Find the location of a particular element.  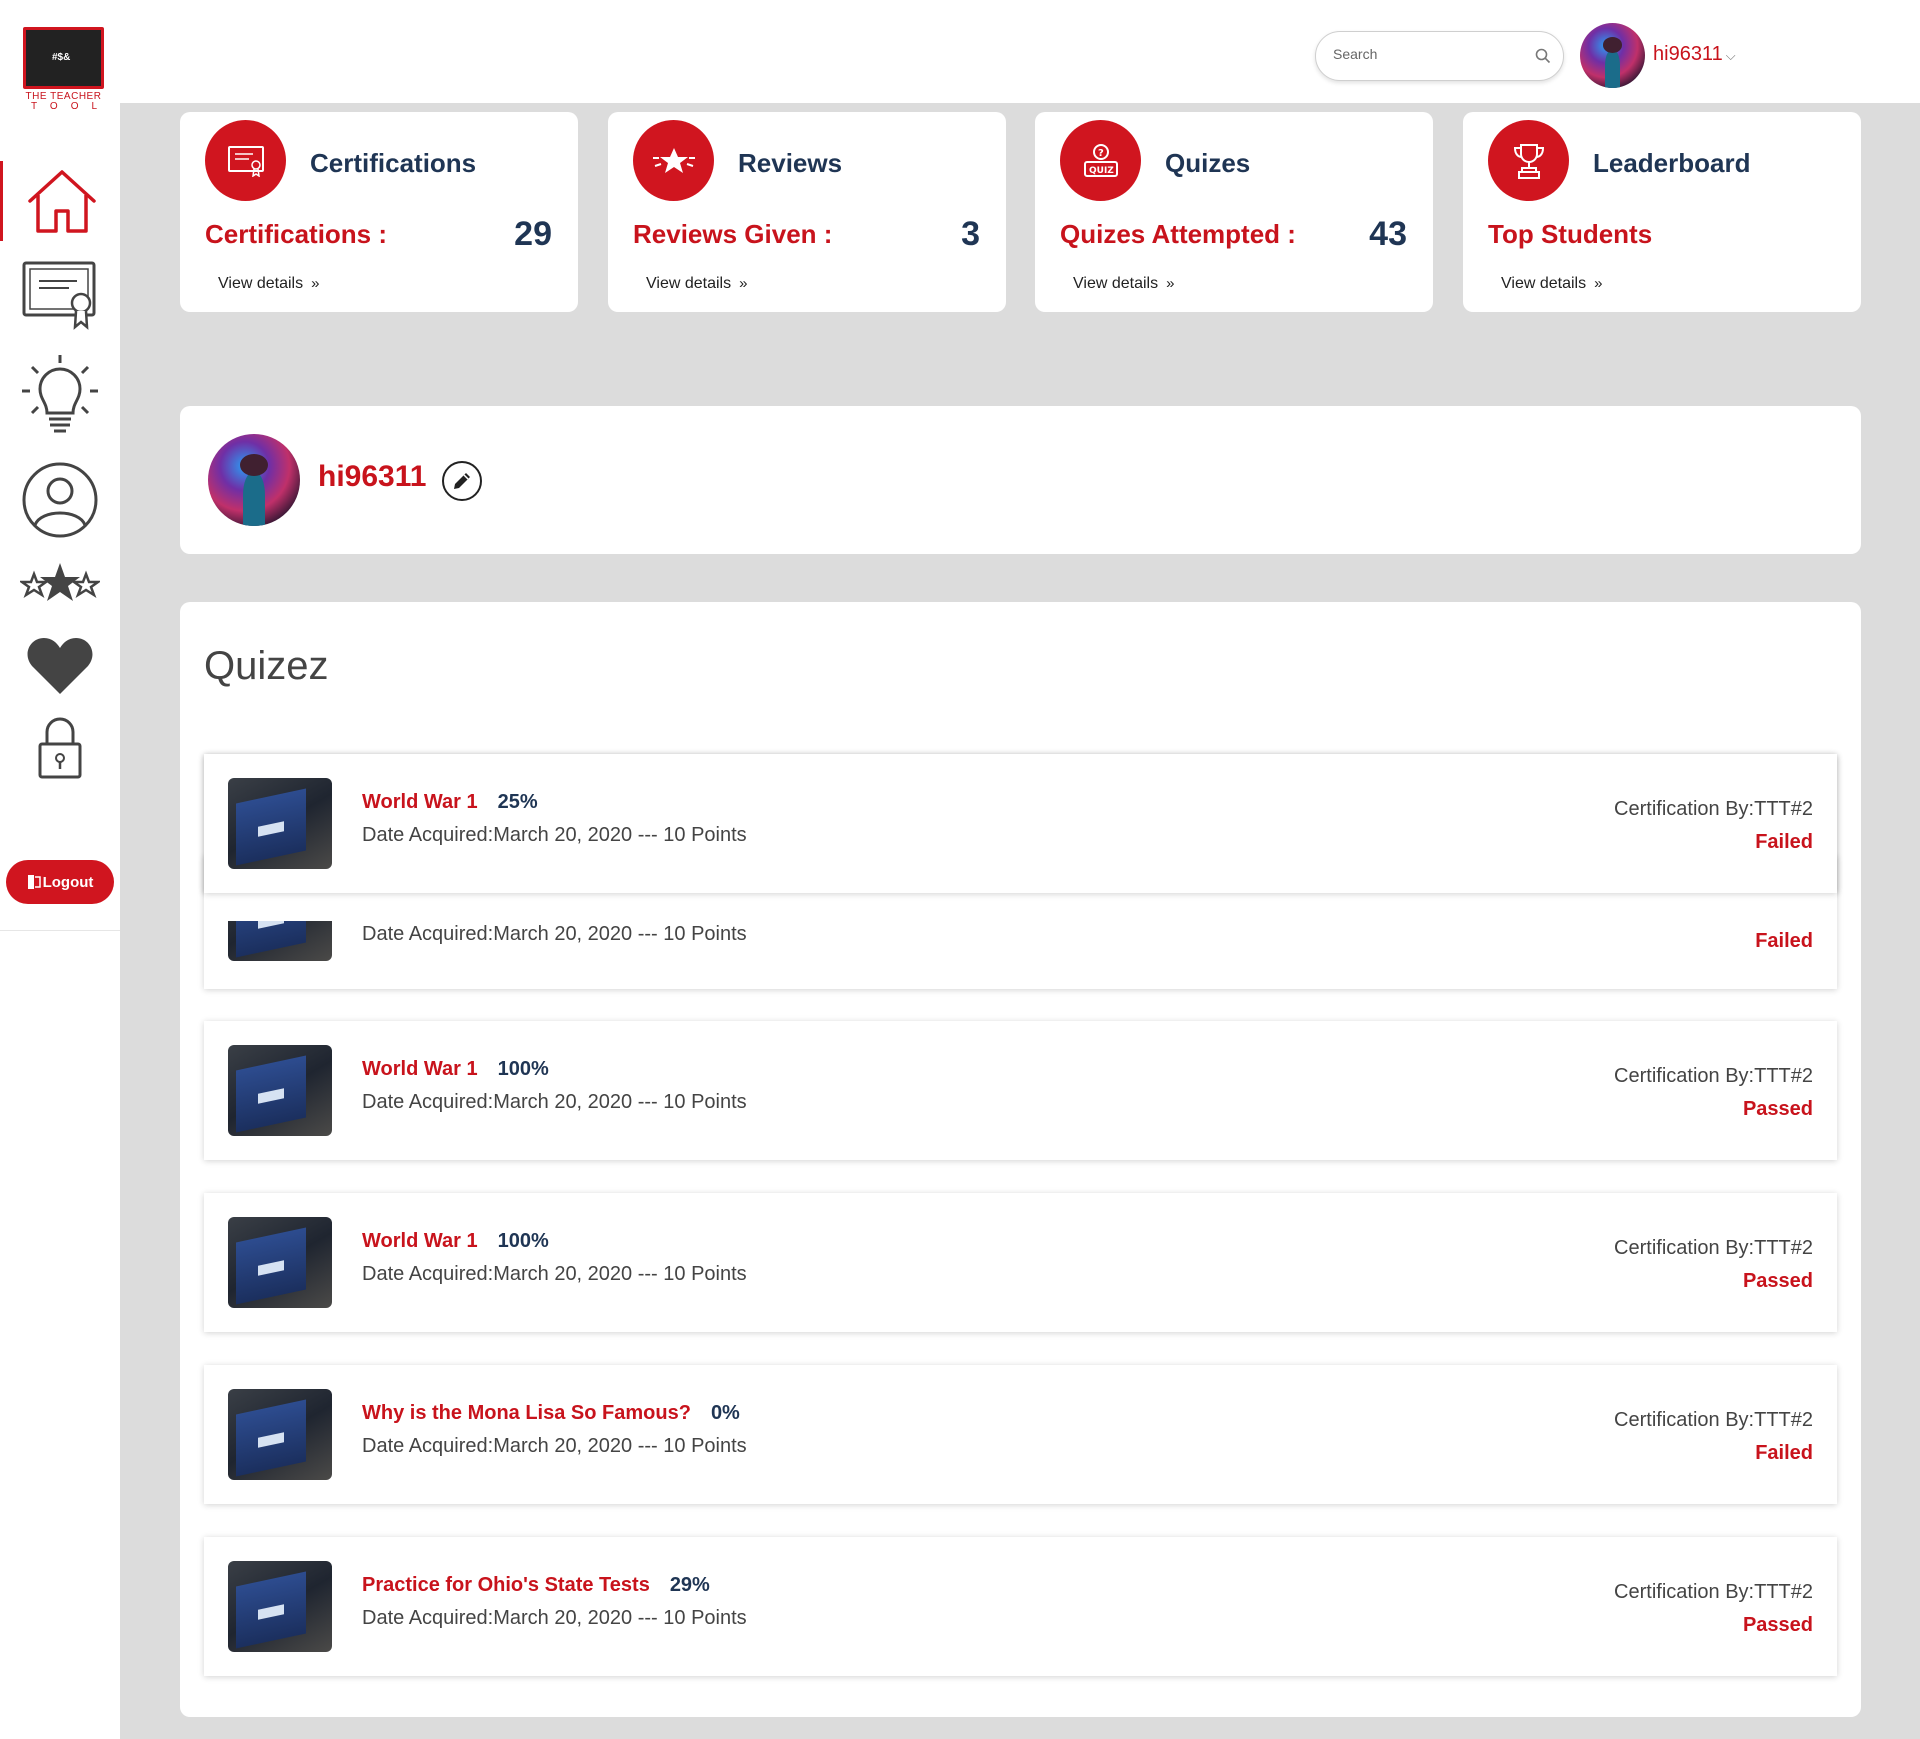

pencil-icon is located at coordinates (462, 481).